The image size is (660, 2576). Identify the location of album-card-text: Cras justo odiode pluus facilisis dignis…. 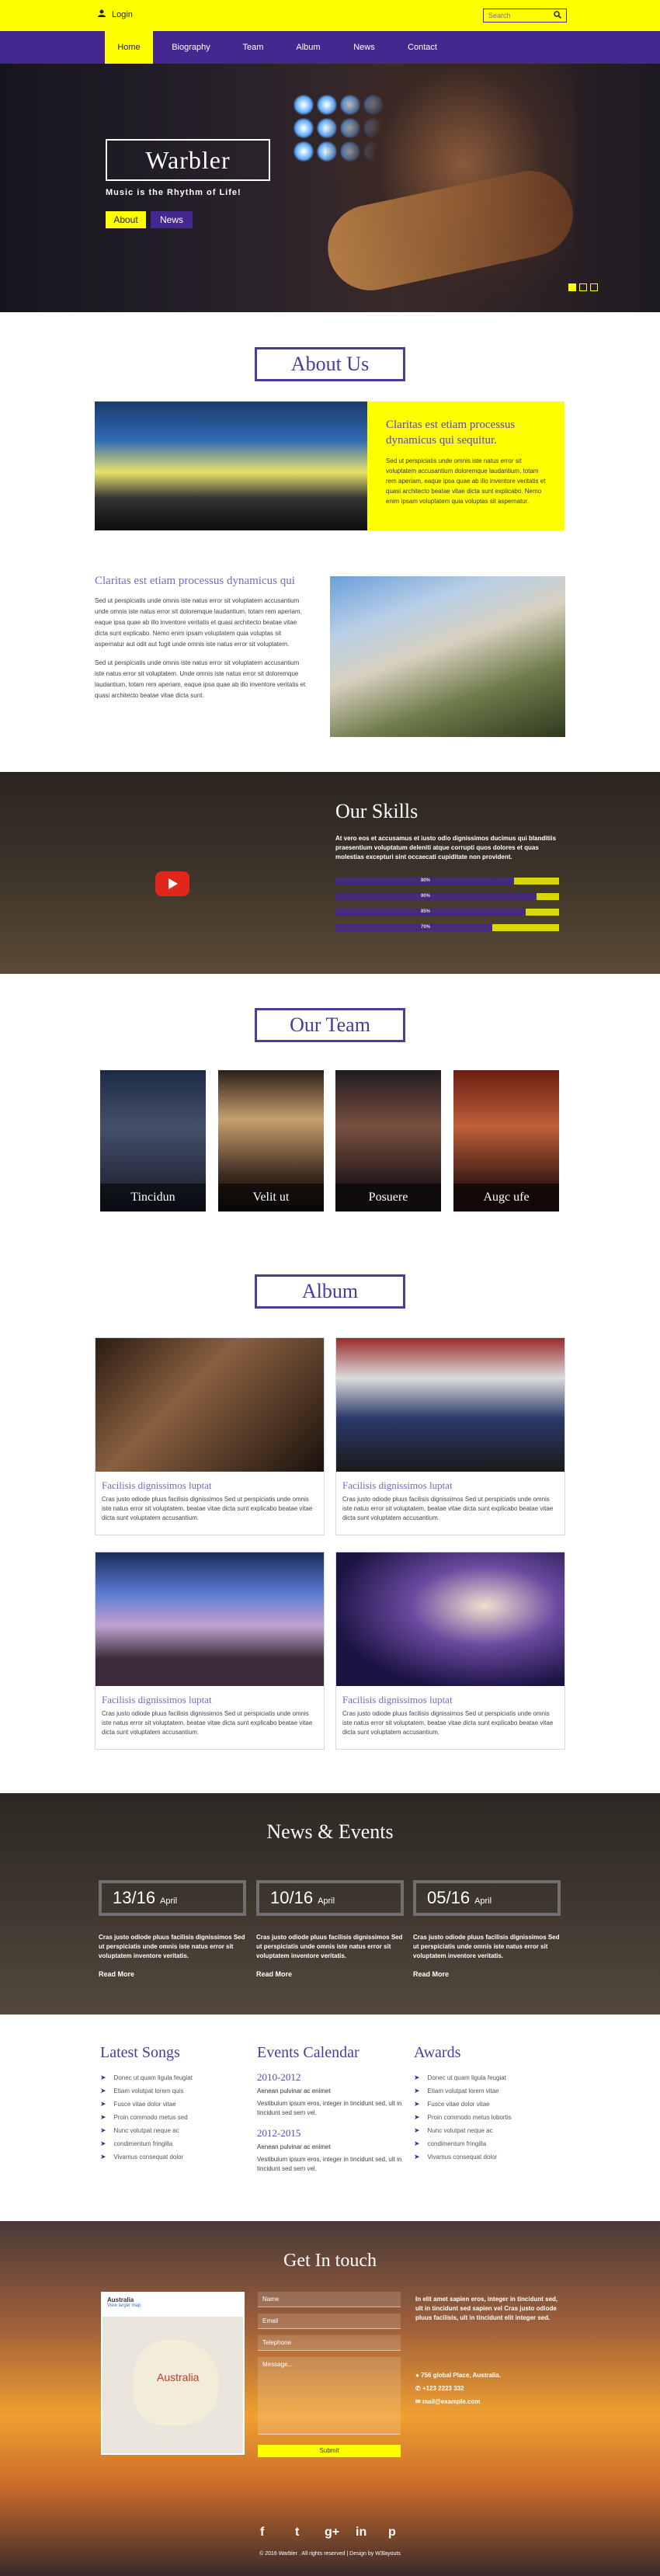
(448, 1723).